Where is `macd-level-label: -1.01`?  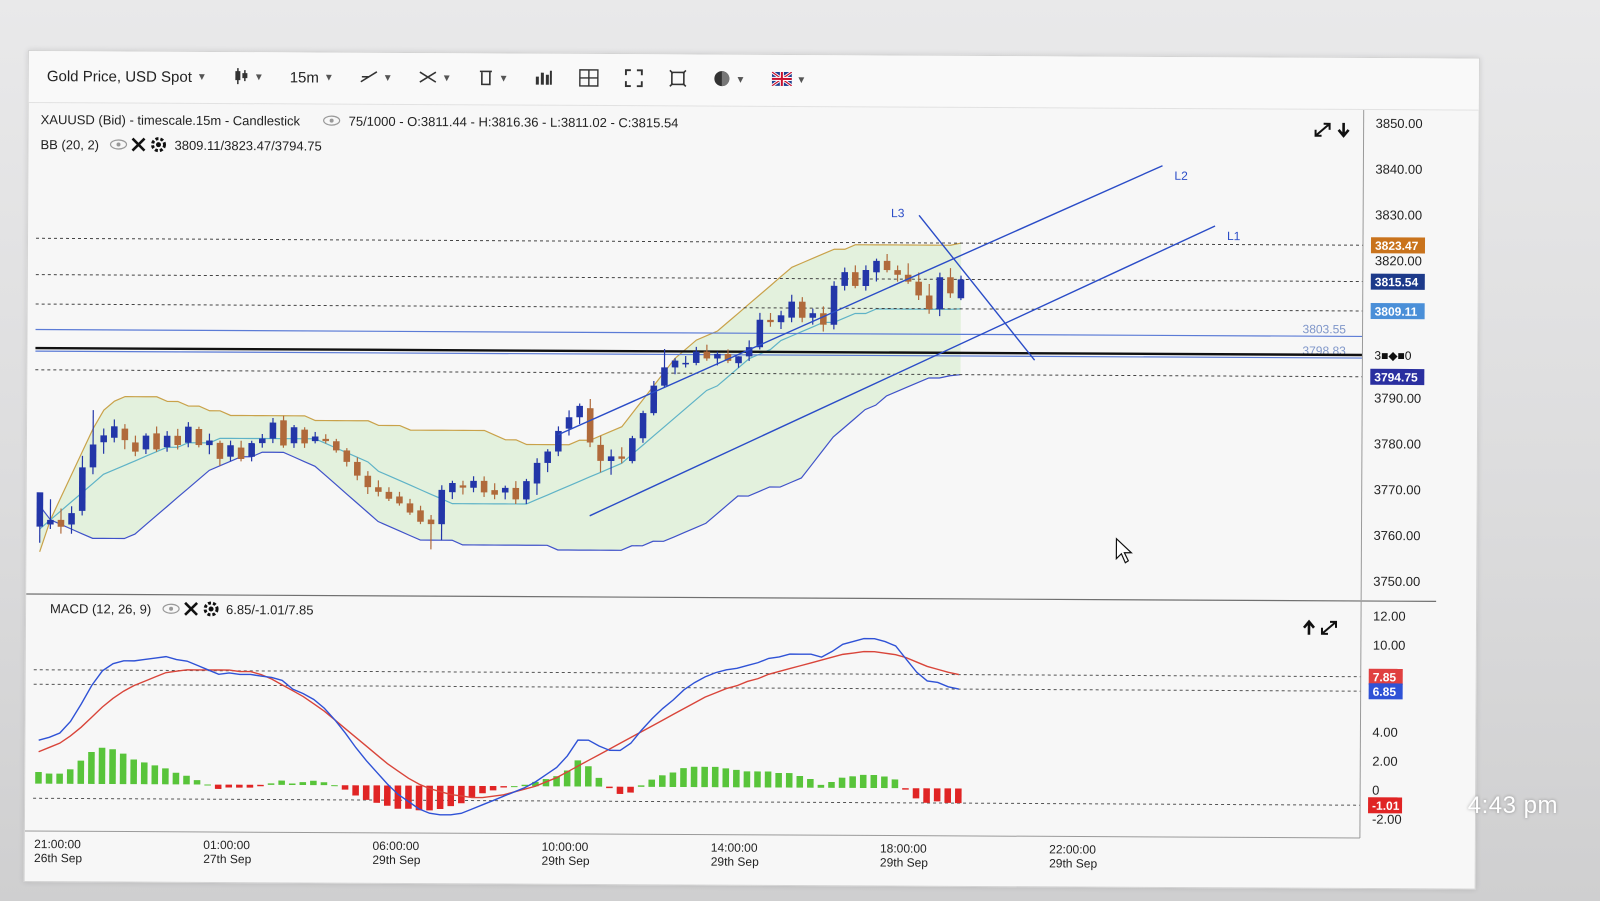
macd-level-label: -1.01 is located at coordinates (1386, 806).